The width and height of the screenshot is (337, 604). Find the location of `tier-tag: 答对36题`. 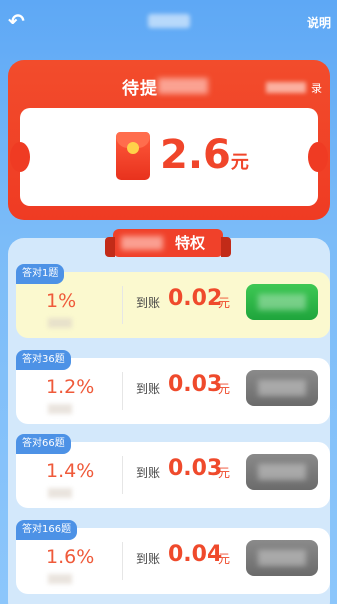

tier-tag: 答对36题 is located at coordinates (43, 360).